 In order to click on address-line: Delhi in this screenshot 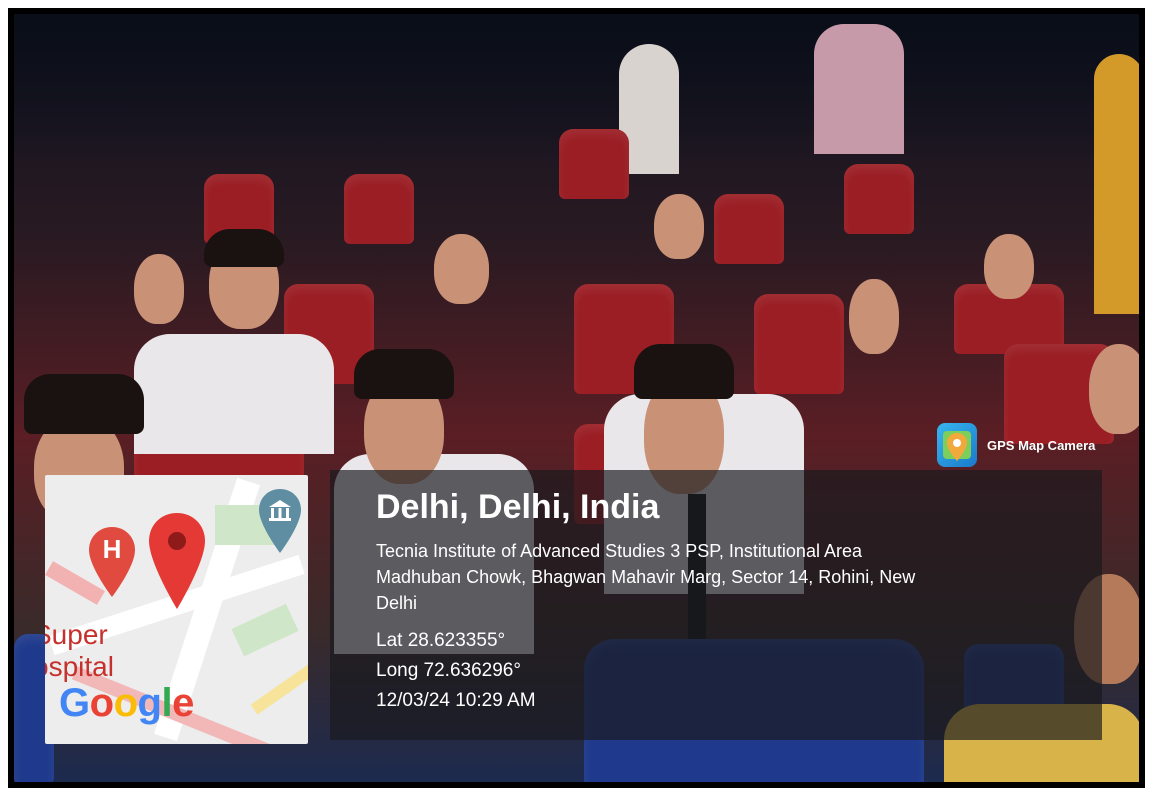, I will do `click(397, 603)`.